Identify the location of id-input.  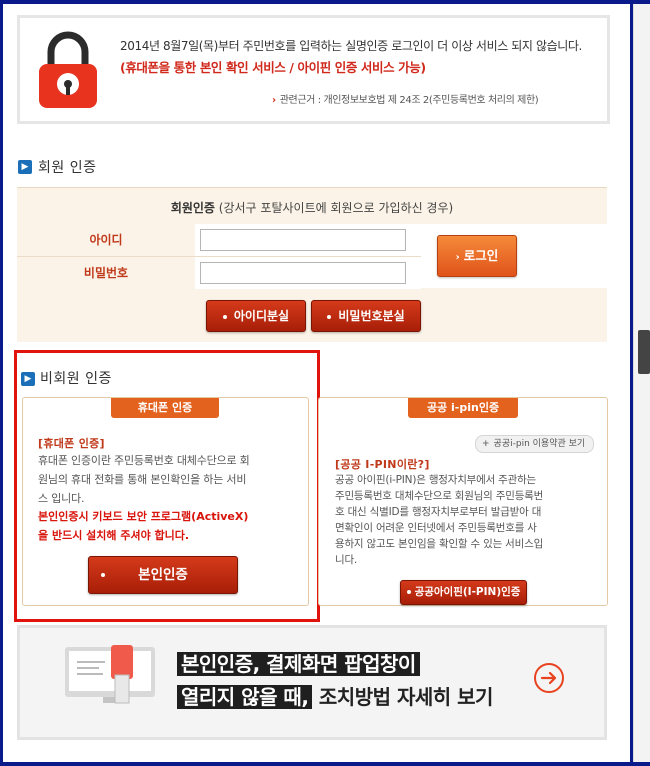
(303, 240).